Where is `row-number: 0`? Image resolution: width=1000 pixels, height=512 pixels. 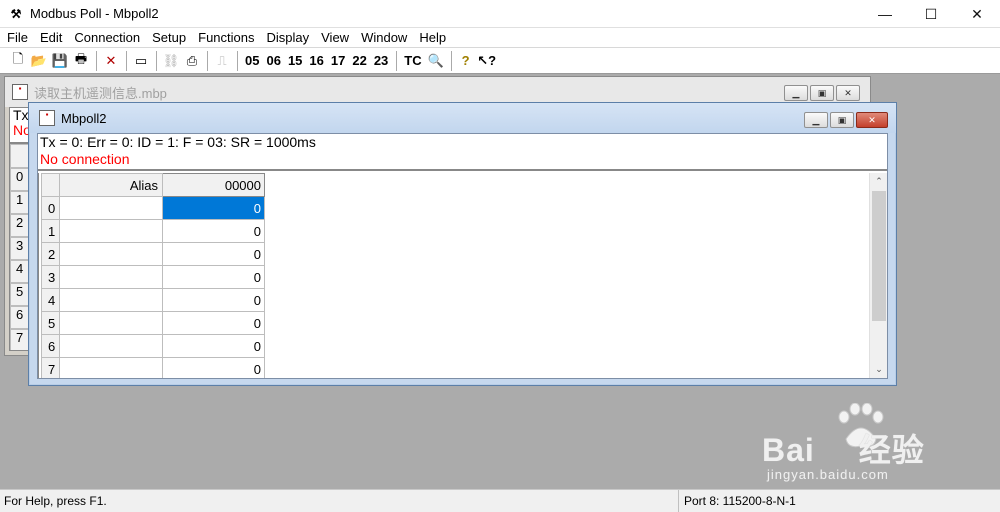
row-number: 0 is located at coordinates (50, 208).